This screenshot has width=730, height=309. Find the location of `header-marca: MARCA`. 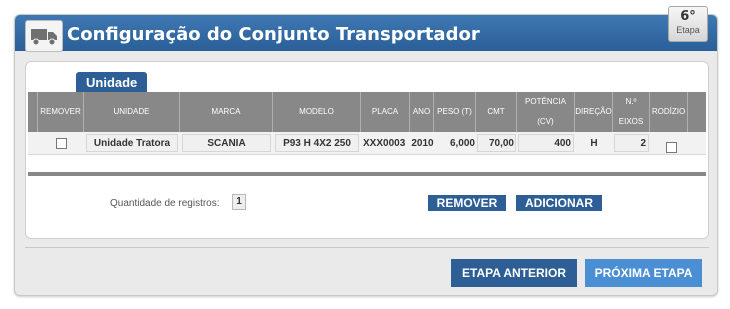

header-marca: MARCA is located at coordinates (226, 112).